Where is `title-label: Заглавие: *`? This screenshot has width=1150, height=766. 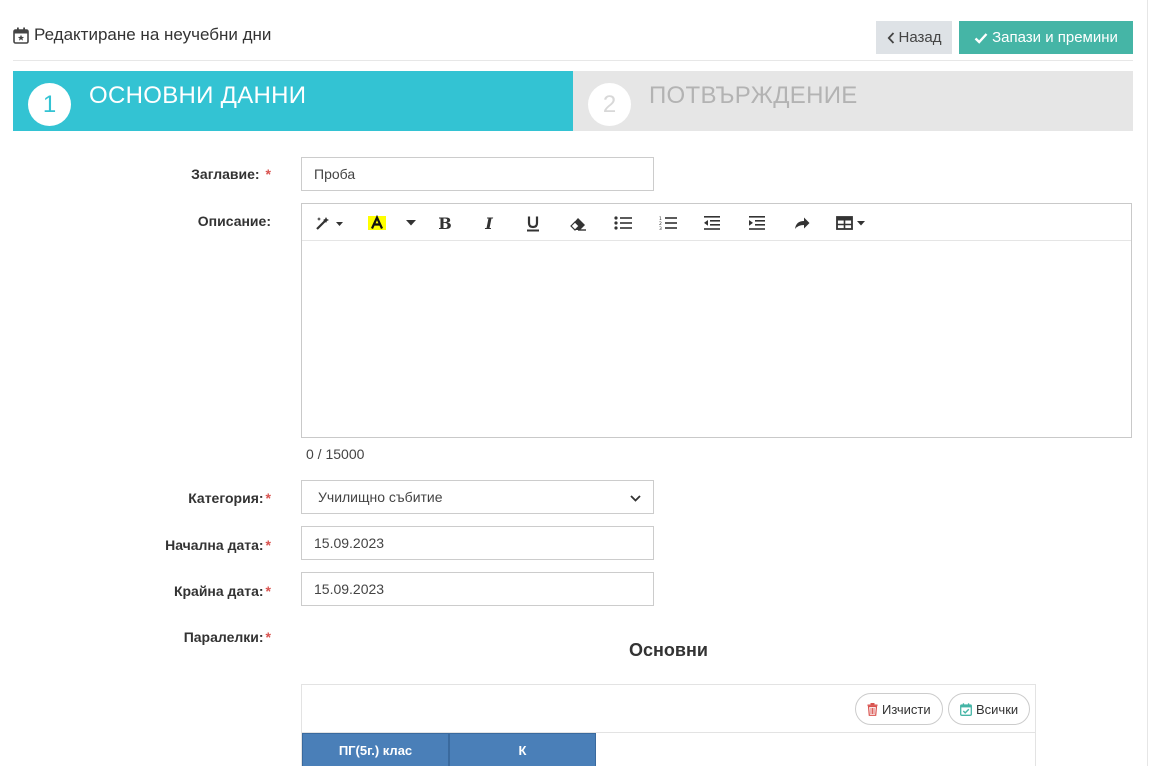 title-label: Заглавие: * is located at coordinates (142, 174).